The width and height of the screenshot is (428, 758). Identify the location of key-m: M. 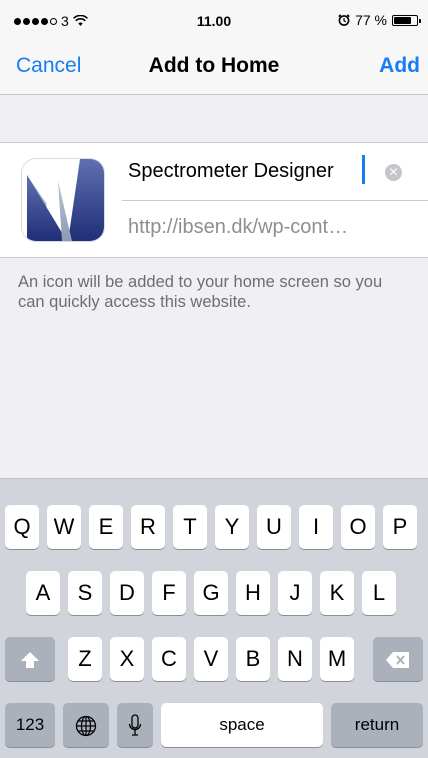
(337, 659).